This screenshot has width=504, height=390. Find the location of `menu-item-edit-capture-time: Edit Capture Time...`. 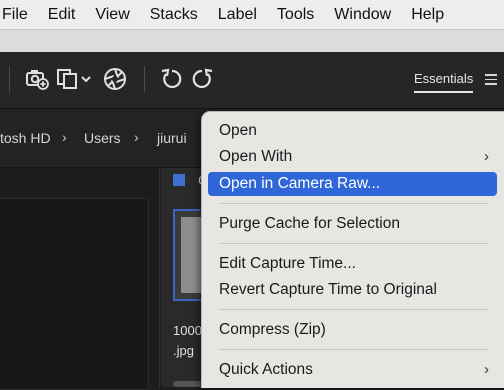

menu-item-edit-capture-time: Edit Capture Time... is located at coordinates (352, 264).